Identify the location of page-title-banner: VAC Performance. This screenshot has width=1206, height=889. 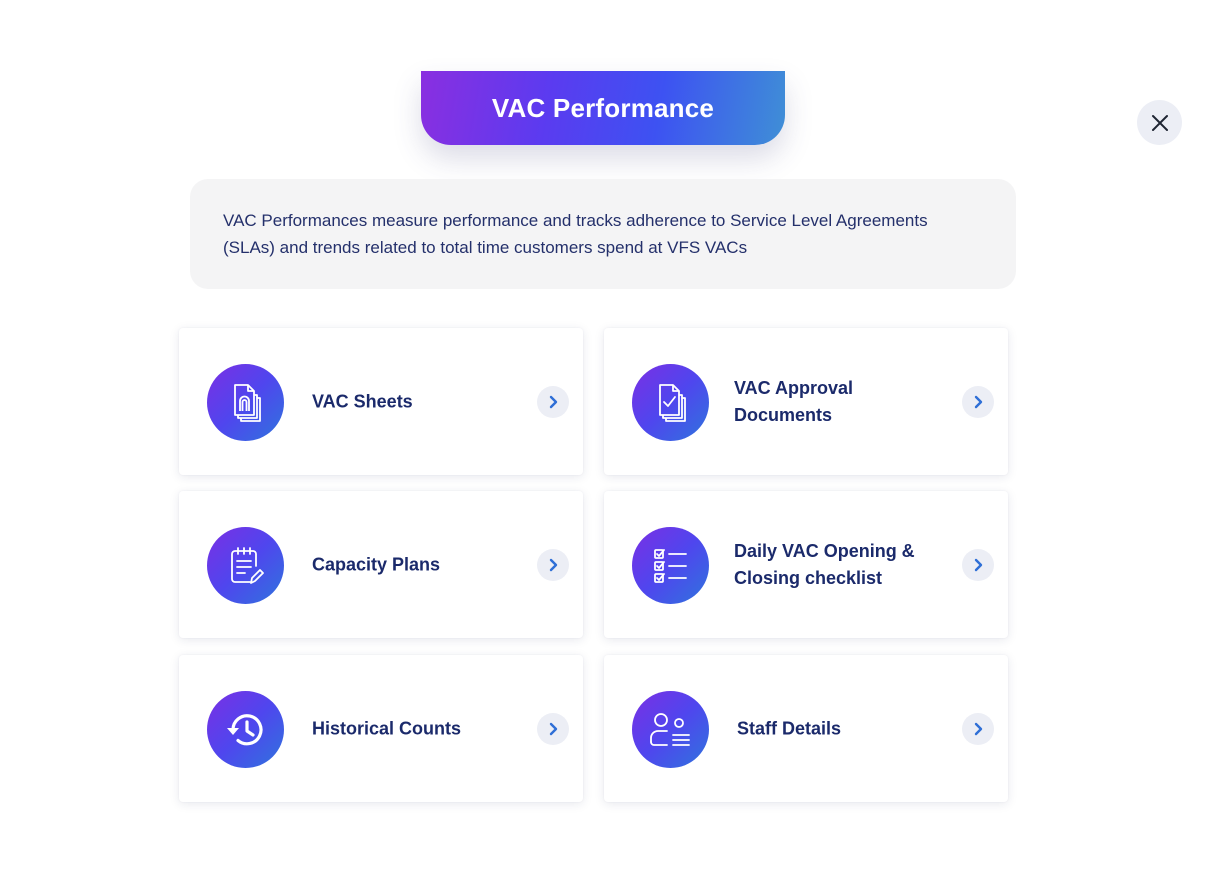
(603, 108).